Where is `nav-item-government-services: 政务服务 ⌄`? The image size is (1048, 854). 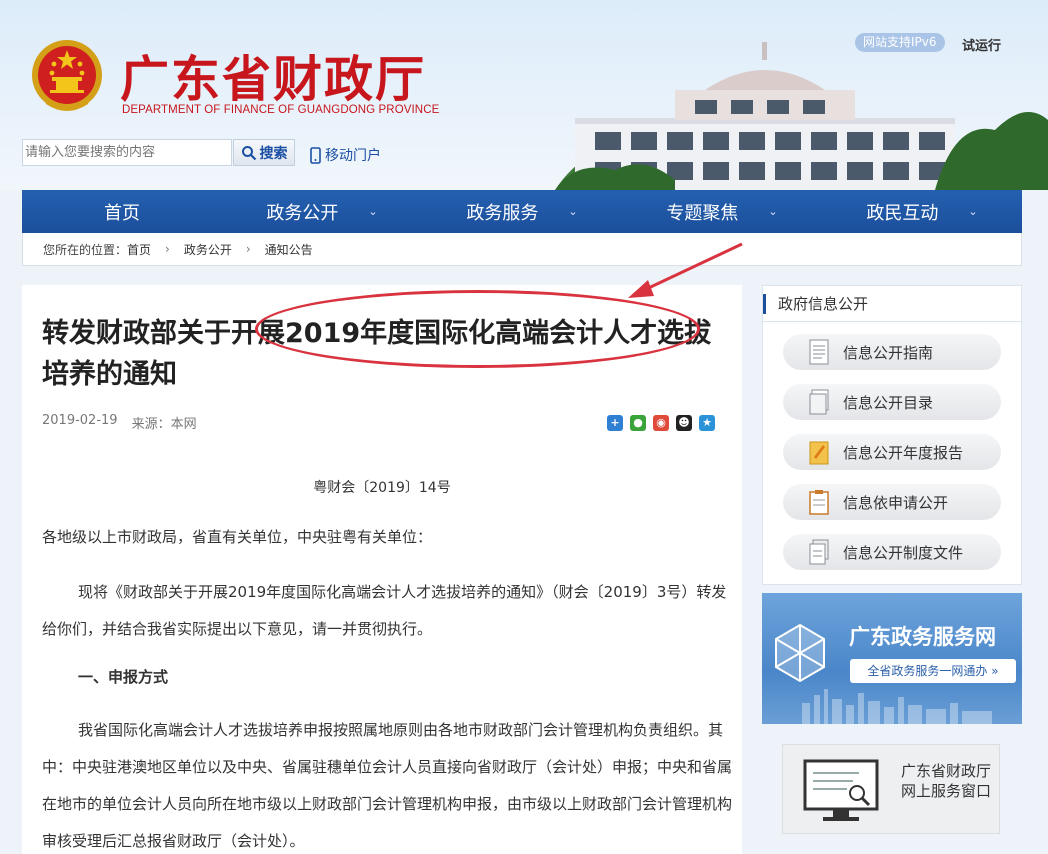 nav-item-government-services: 政务服务 ⌄ is located at coordinates (522, 211).